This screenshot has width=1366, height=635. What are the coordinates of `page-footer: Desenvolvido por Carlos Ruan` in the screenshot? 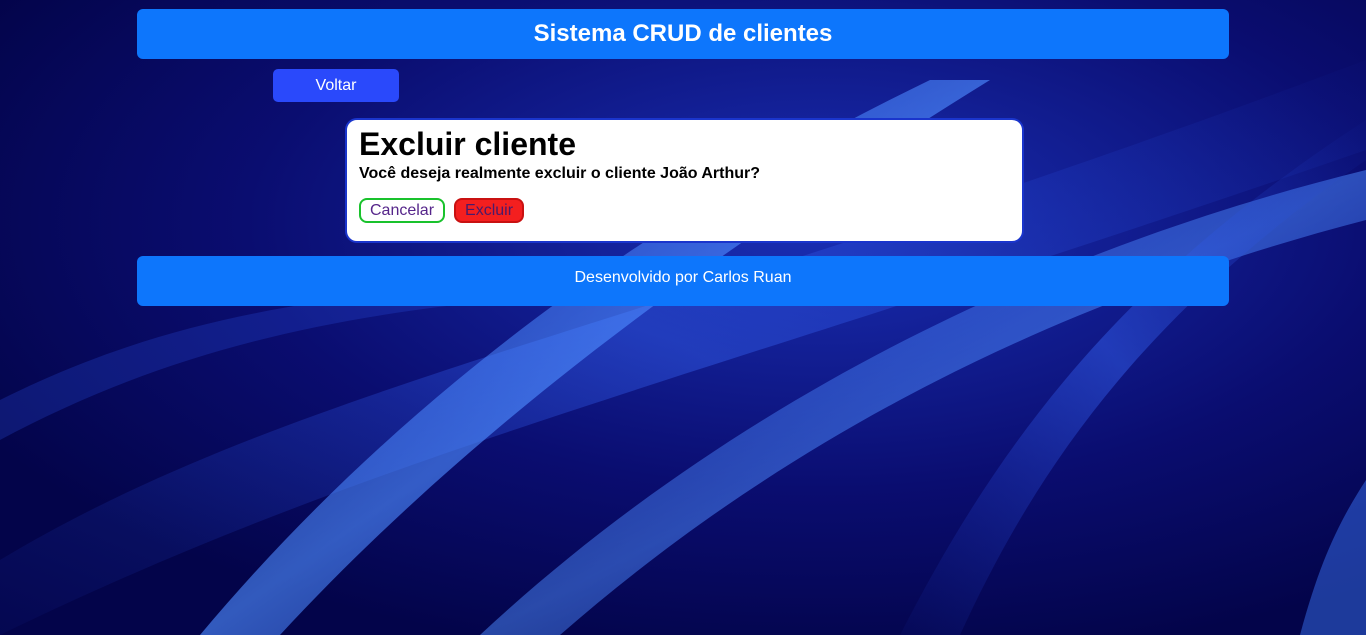 It's located at (683, 281).